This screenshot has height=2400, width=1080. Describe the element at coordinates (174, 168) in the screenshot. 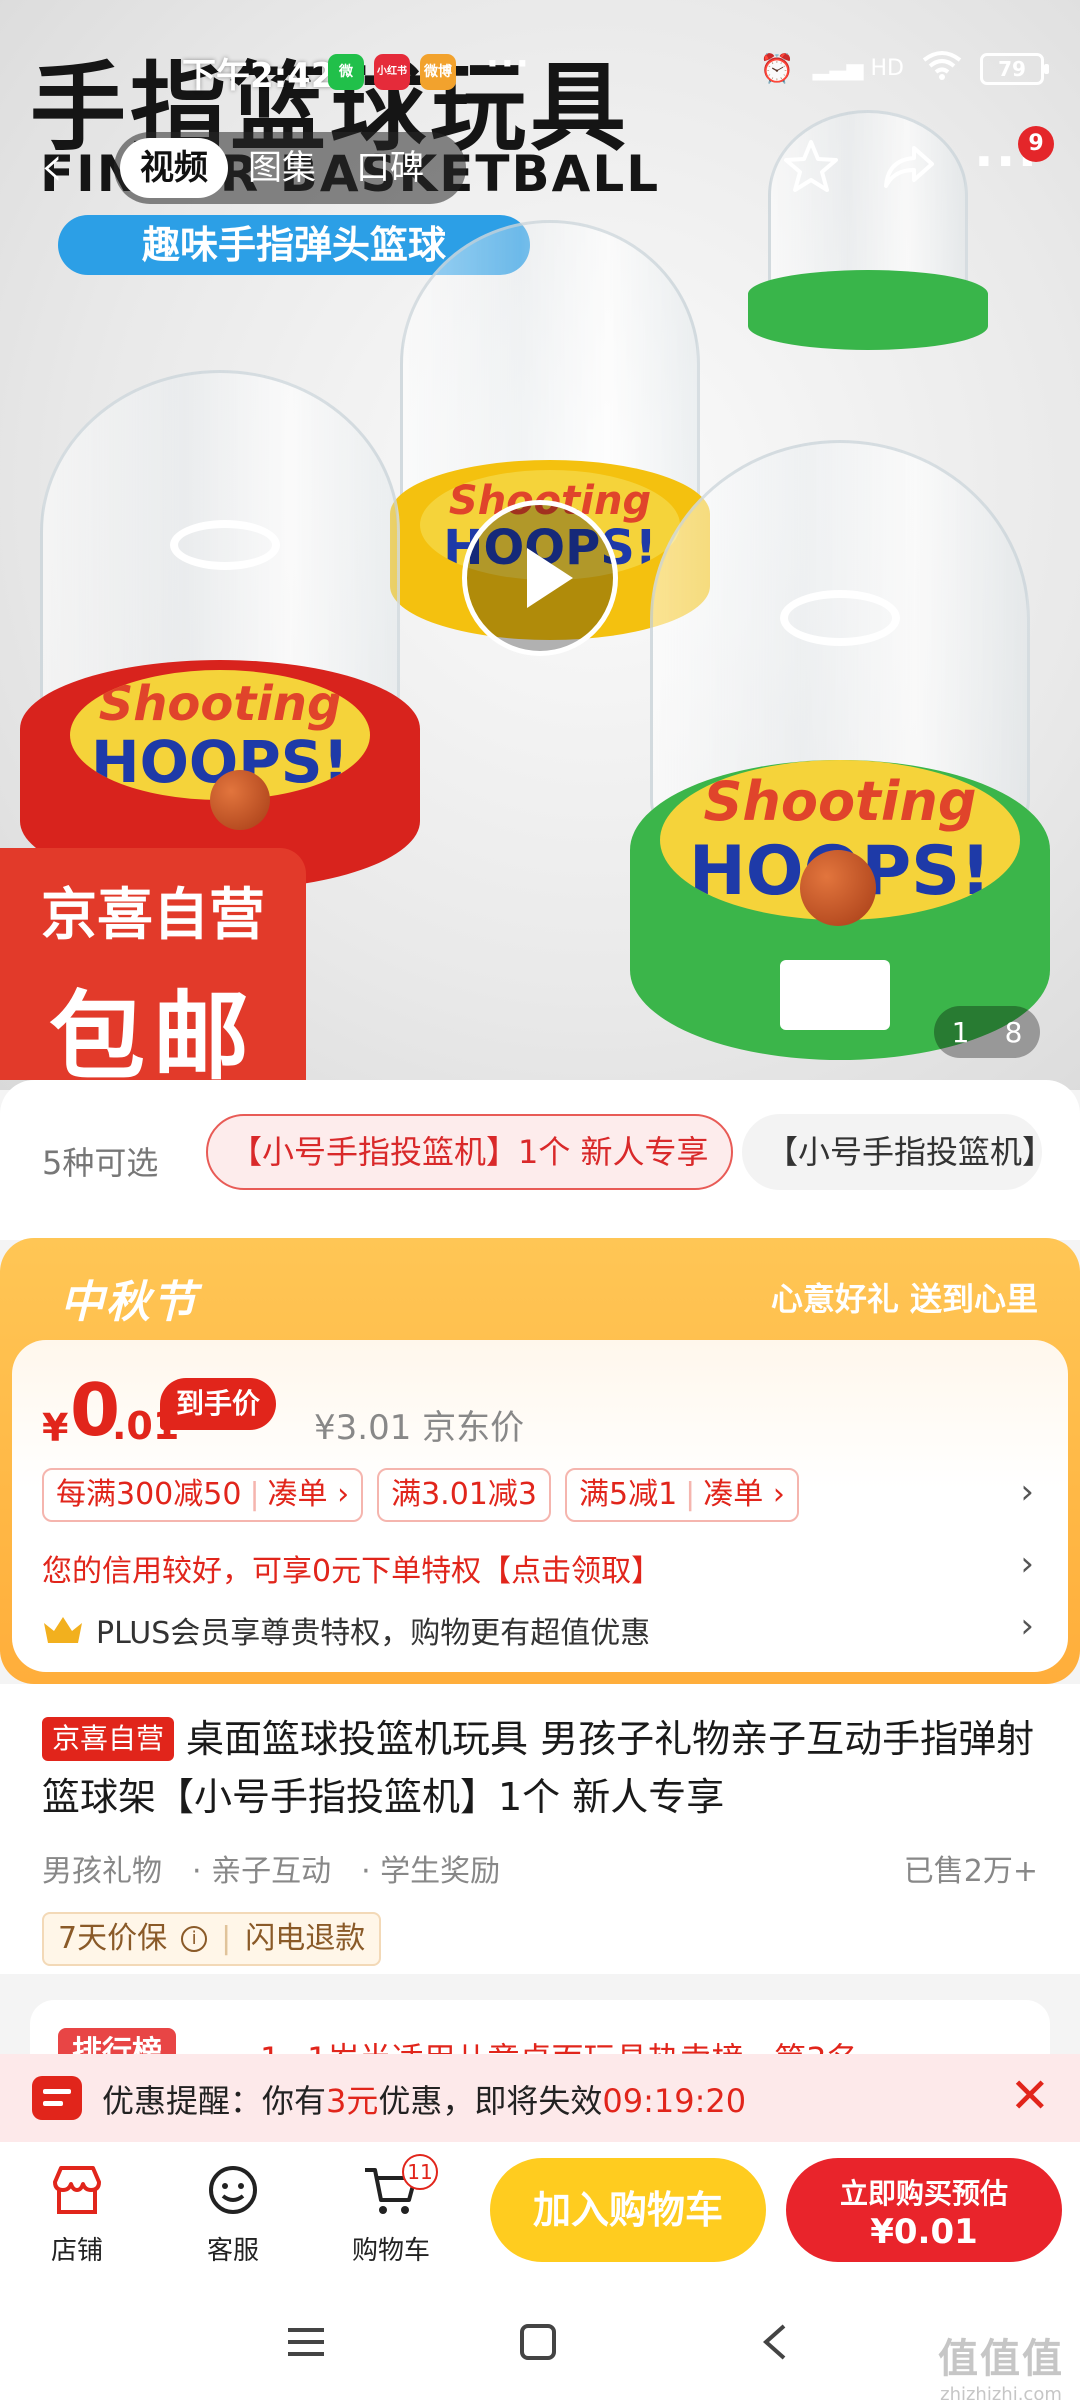

I see `tab-video: 视频` at that location.